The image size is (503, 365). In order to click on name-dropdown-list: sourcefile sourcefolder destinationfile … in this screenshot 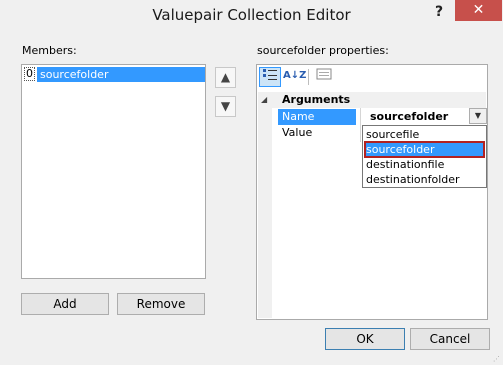, I will do `click(424, 156)`.